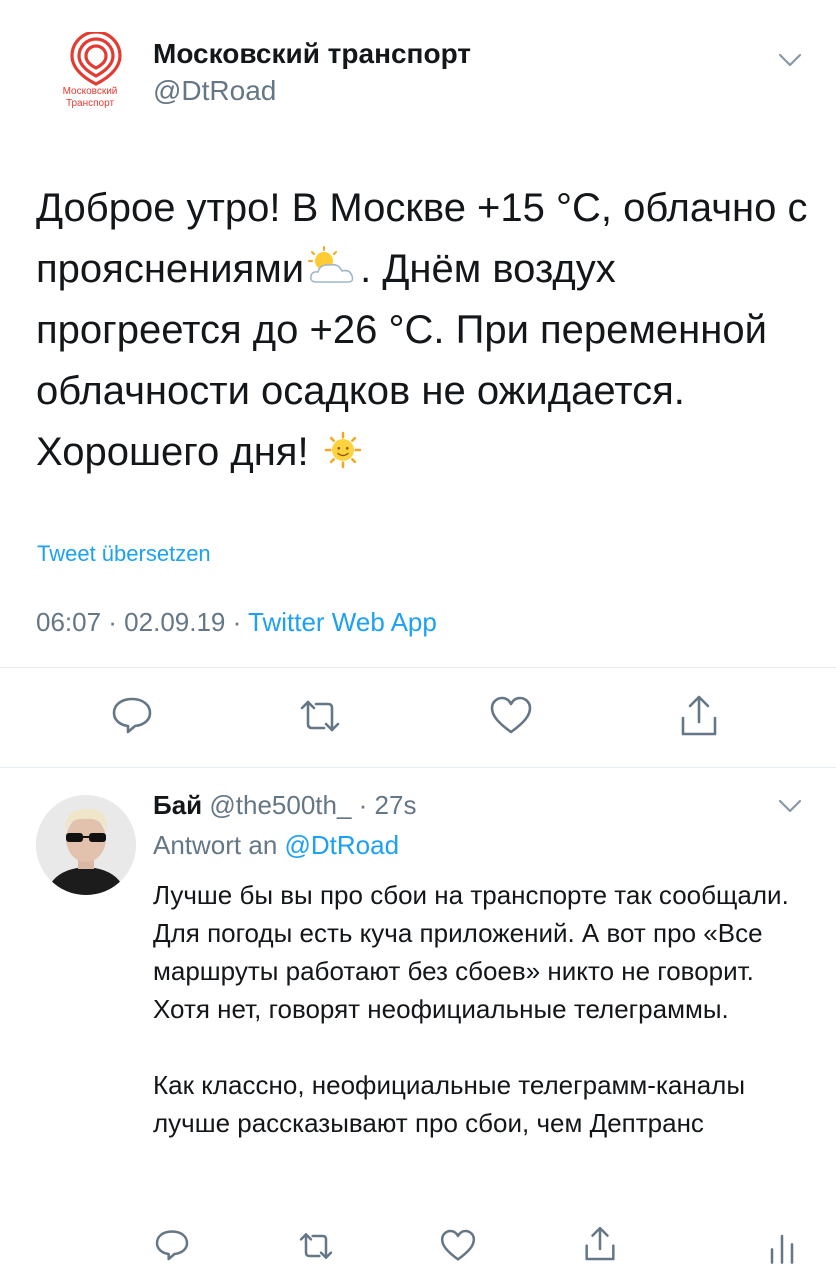 This screenshot has height=1280, width=836. Describe the element at coordinates (280, 805) in the screenshot. I see `reply-author-handle: @the500th_` at that location.